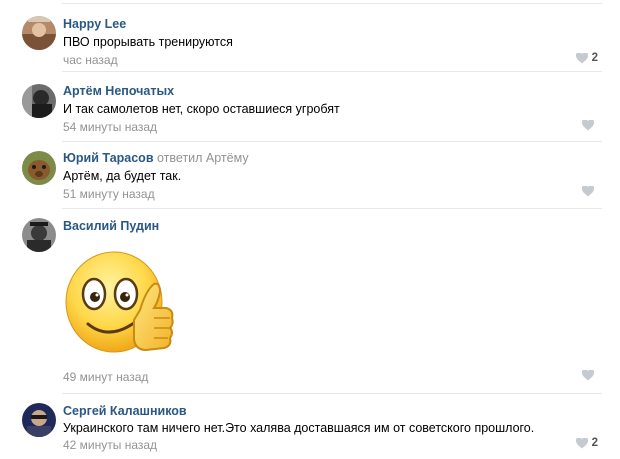 The height and width of the screenshot is (459, 620). What do you see at coordinates (120, 301) in the screenshot?
I see `thumbs-up-smiley-sticker` at bounding box center [120, 301].